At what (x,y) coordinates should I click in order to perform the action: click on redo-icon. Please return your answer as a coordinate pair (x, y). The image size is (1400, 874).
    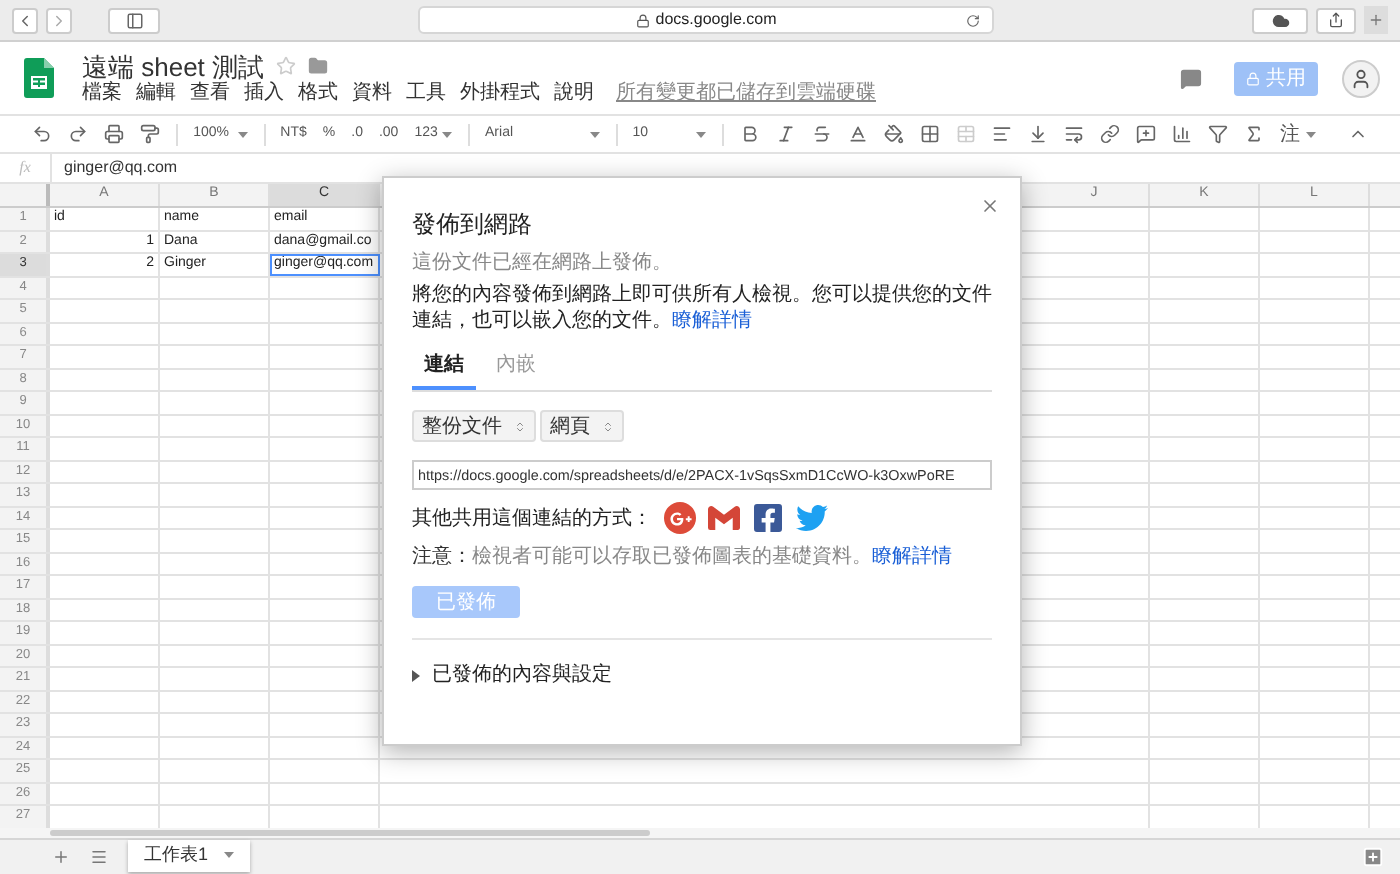
    Looking at the image, I should click on (78, 134).